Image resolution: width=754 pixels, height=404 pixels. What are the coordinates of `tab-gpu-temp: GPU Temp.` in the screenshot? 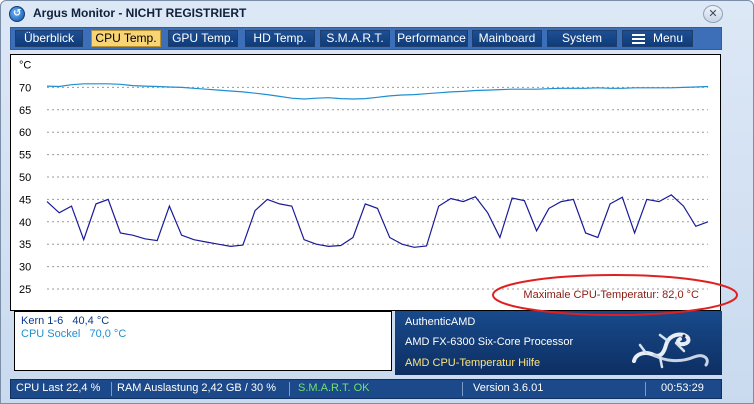 It's located at (203, 38).